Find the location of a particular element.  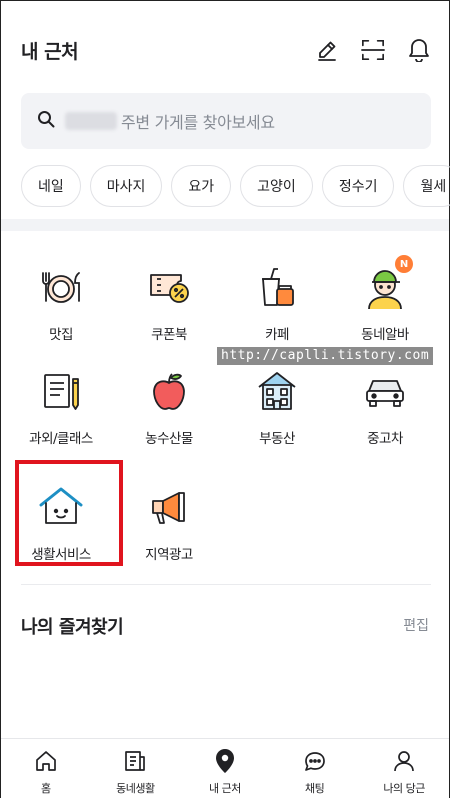

keyword-chips: 네일 마사지 요가 고양이 정수기 월세 is located at coordinates (235, 187).